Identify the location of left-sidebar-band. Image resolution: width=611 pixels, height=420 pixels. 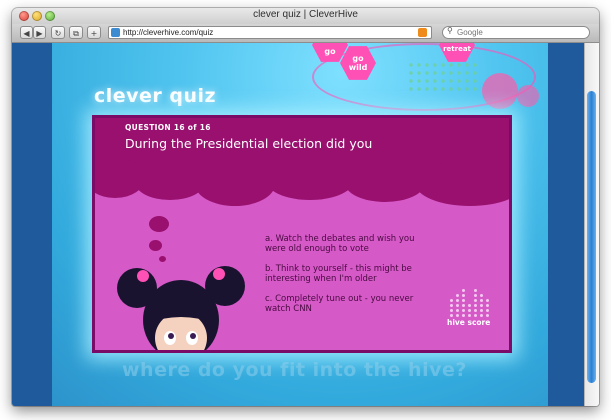
(32, 224).